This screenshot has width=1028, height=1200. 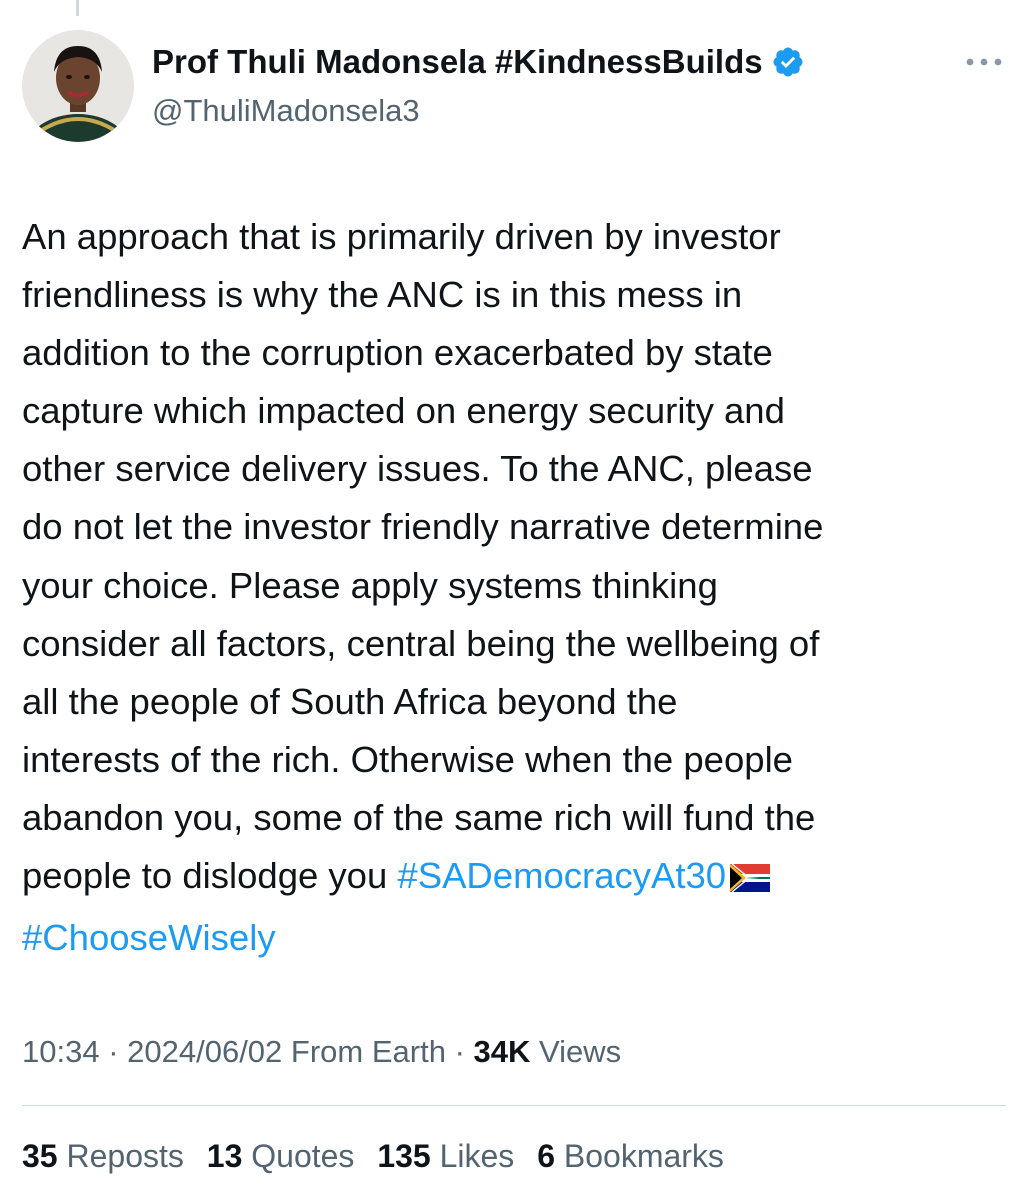 I want to click on views-count: 34K, so click(x=502, y=1051).